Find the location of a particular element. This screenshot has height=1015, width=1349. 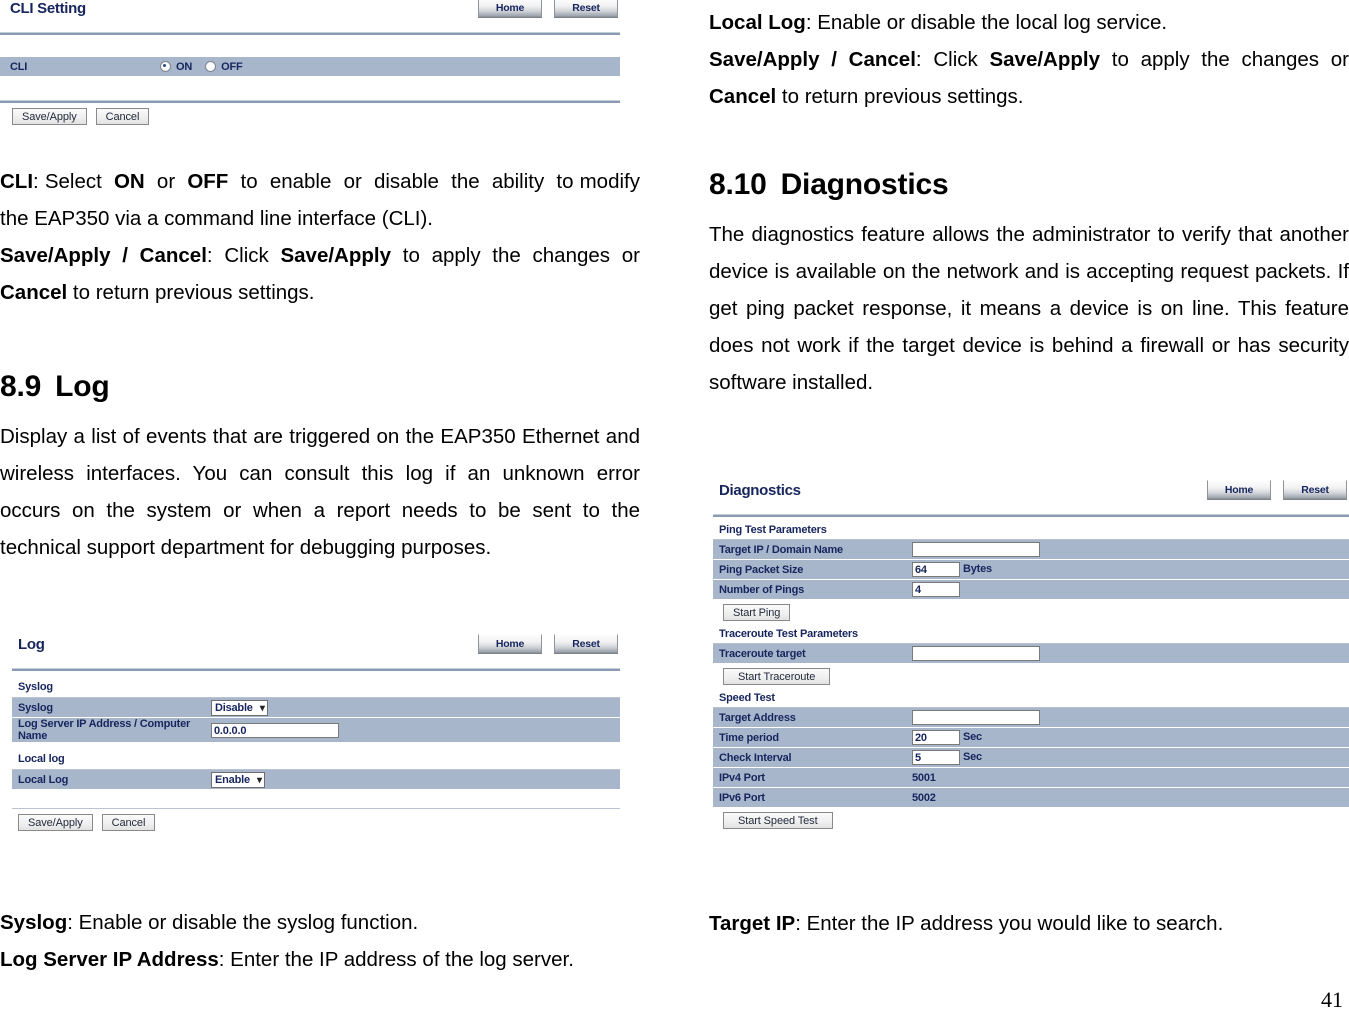

section-number: 8.10 is located at coordinates (738, 184).